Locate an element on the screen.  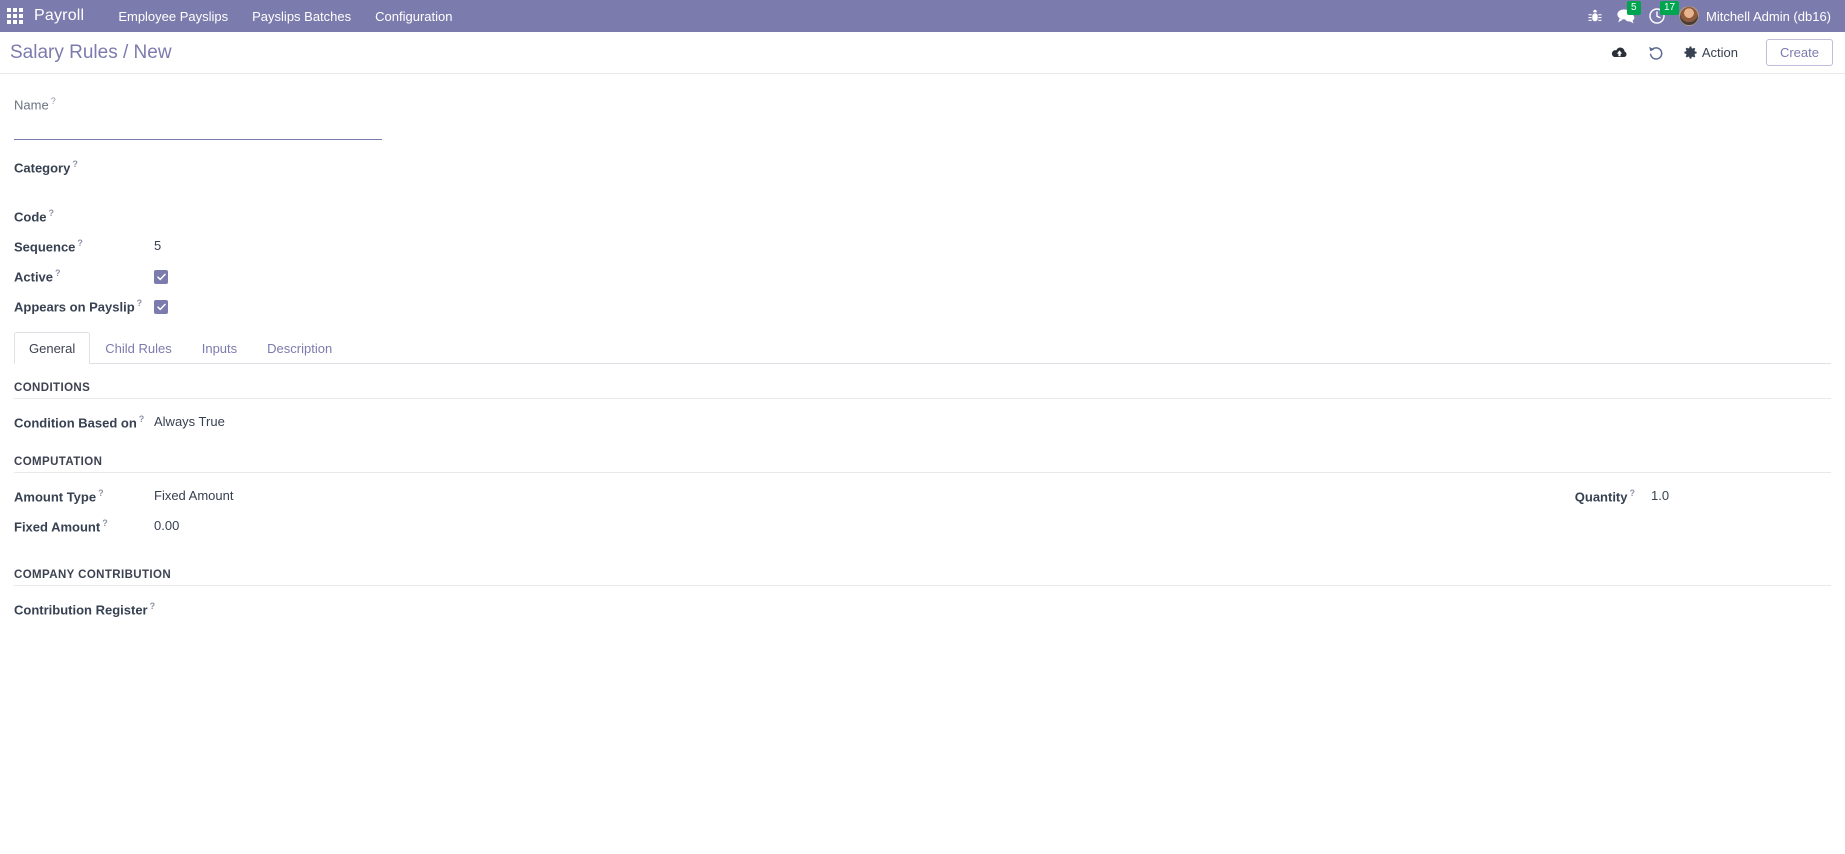
field-contribution-register-label-text: Contribution Register is located at coordinates (81, 610).